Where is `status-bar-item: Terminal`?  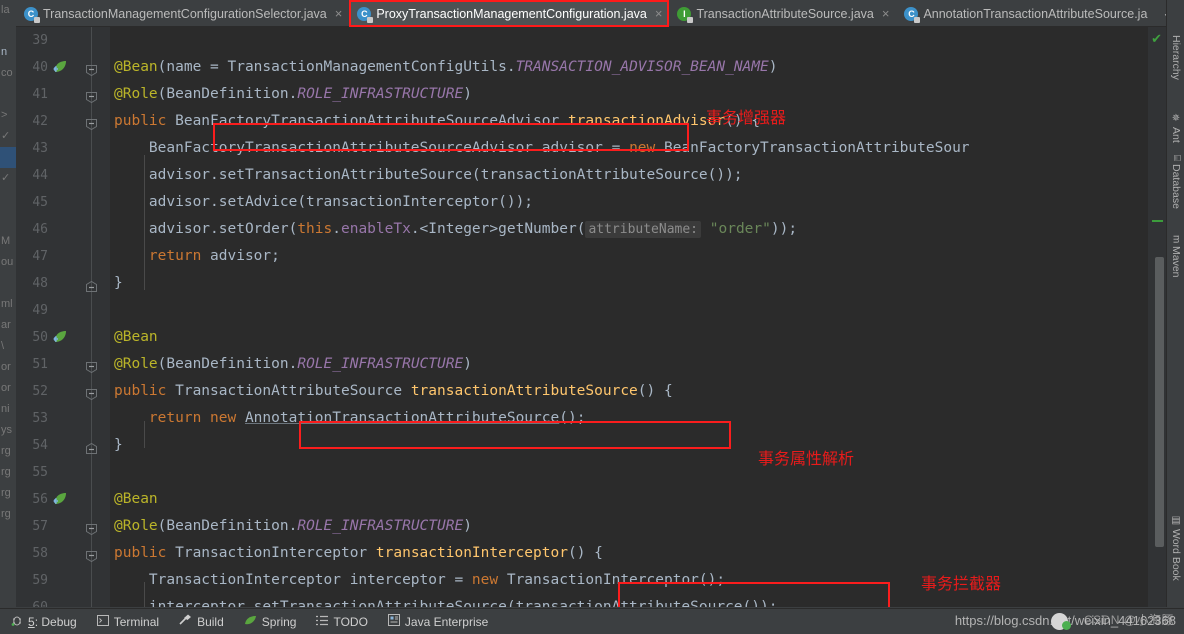
status-bar-item: Terminal is located at coordinates (128, 622).